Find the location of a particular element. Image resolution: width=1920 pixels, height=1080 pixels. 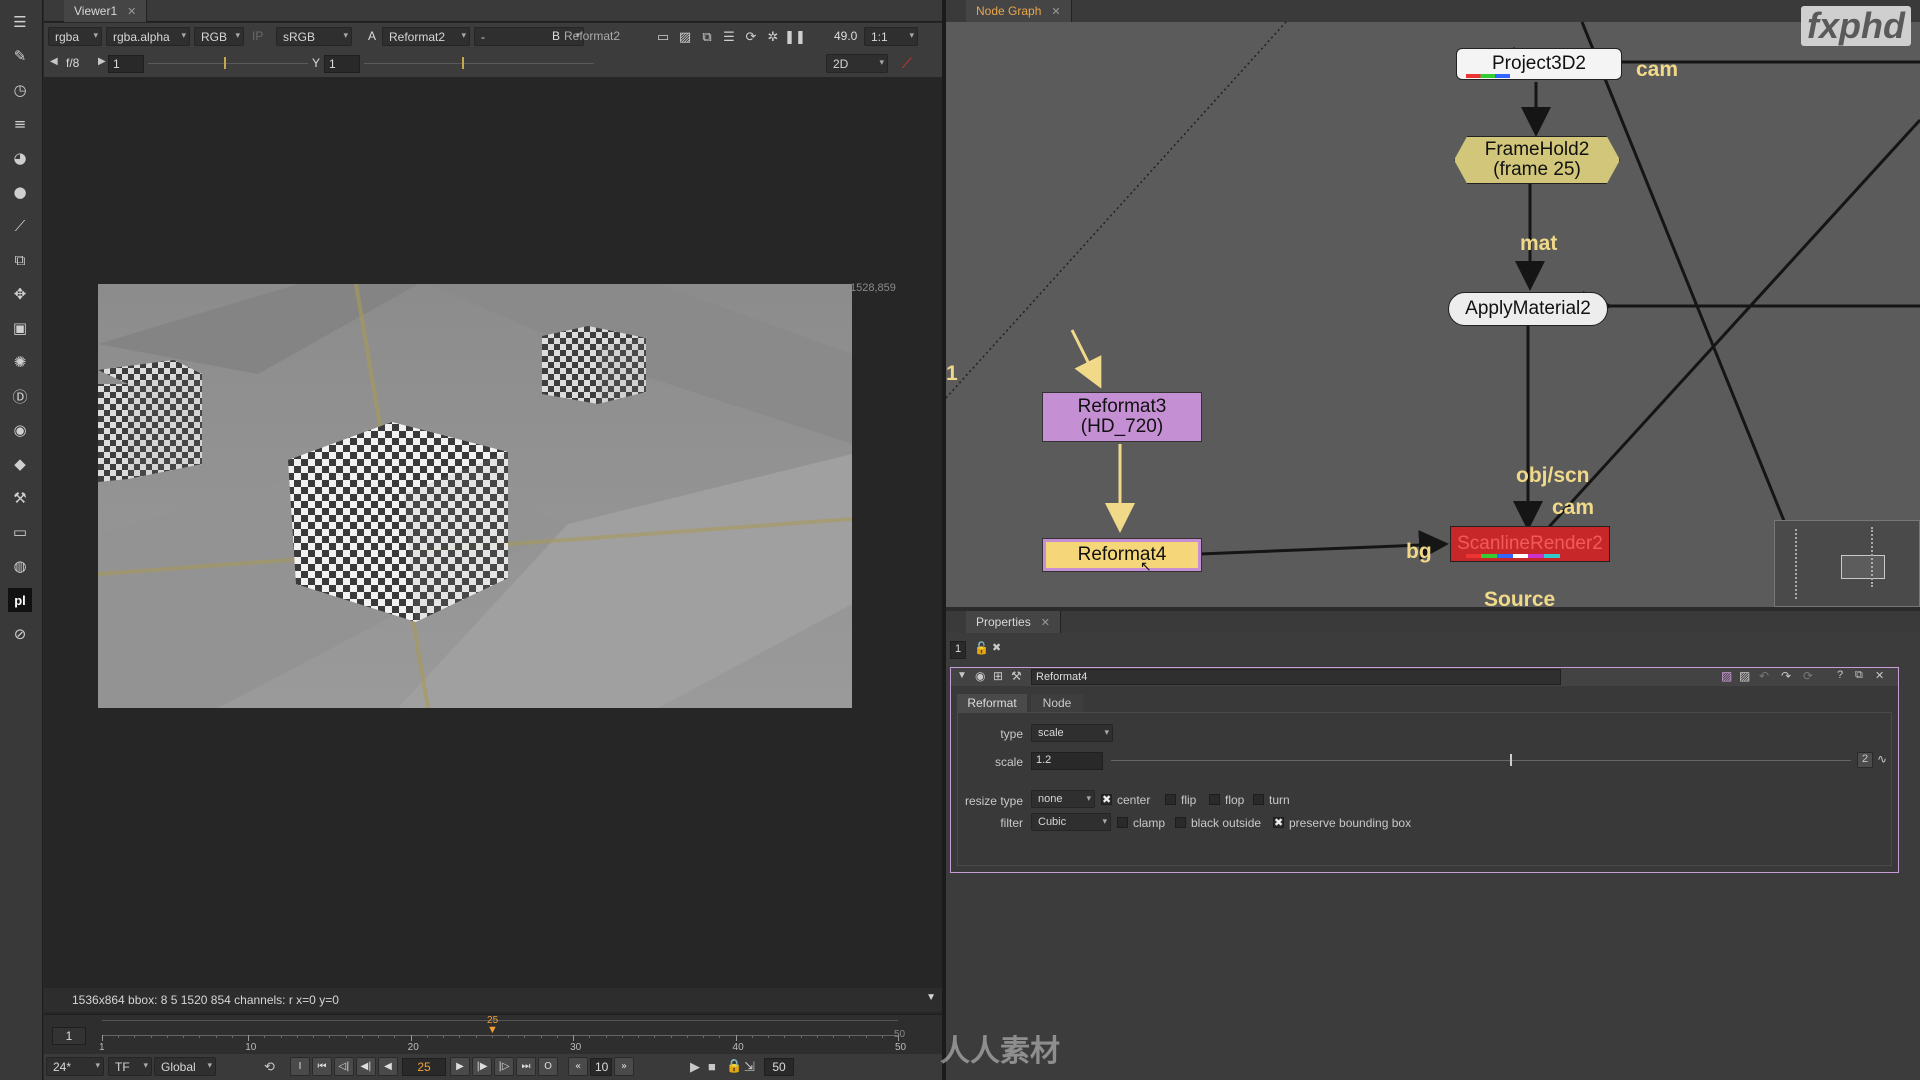

resize-type-dropdown: none is located at coordinates (1063, 799).